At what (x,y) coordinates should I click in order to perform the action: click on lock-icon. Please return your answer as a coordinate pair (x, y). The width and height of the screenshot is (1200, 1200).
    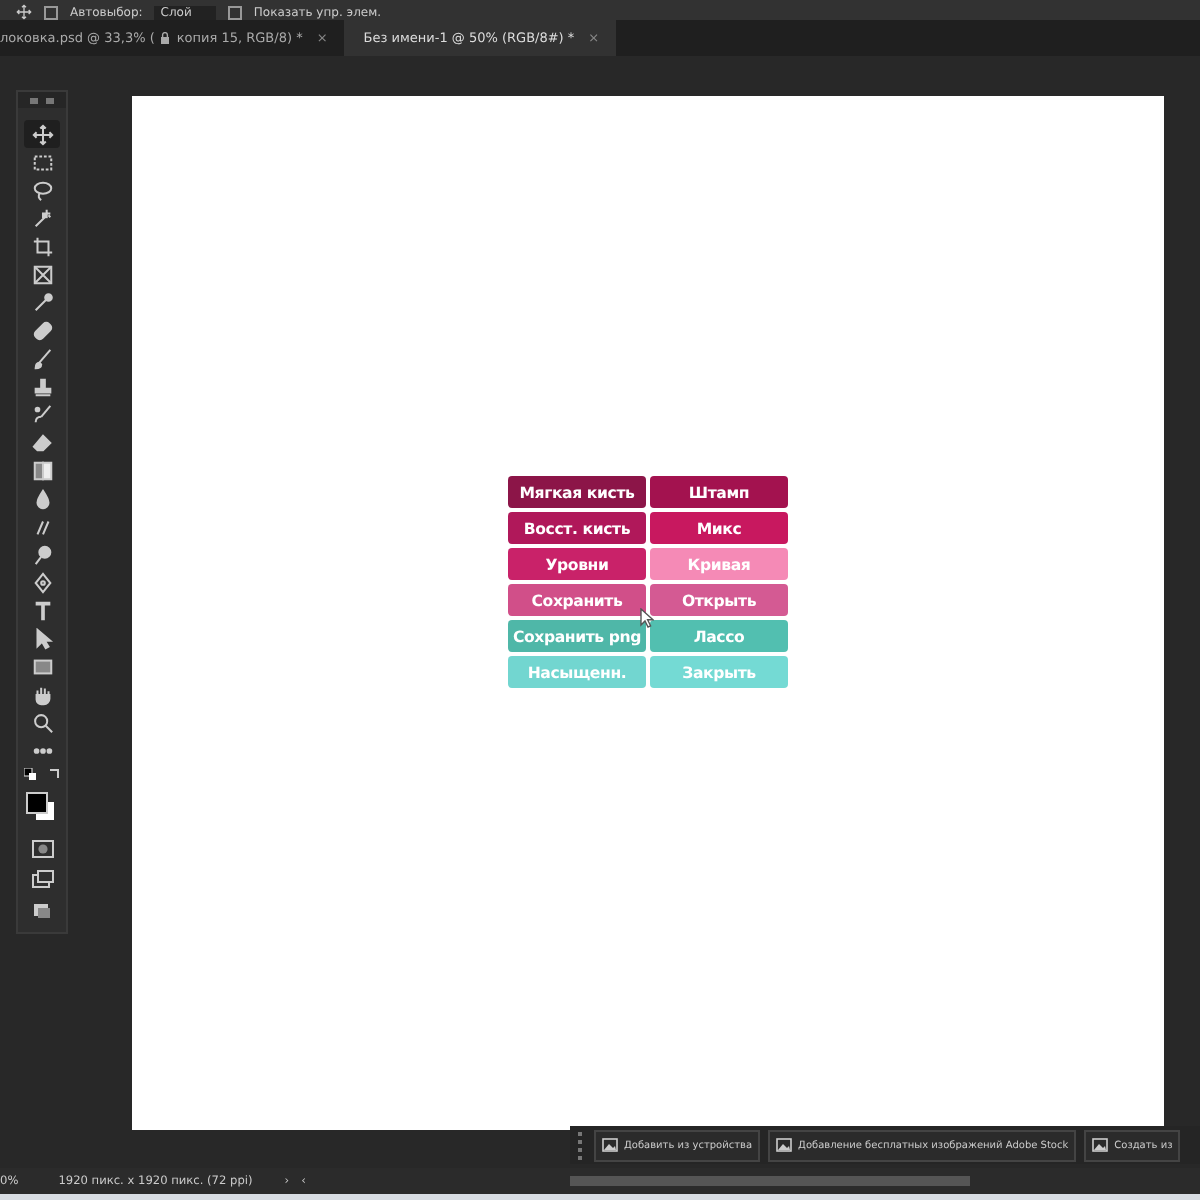
    Looking at the image, I should click on (165, 38).